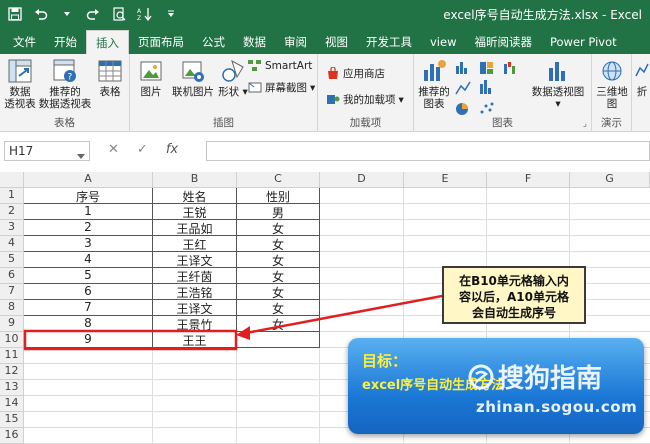  What do you see at coordinates (142, 149) in the screenshot?
I see `confirm-icon: ✓` at bounding box center [142, 149].